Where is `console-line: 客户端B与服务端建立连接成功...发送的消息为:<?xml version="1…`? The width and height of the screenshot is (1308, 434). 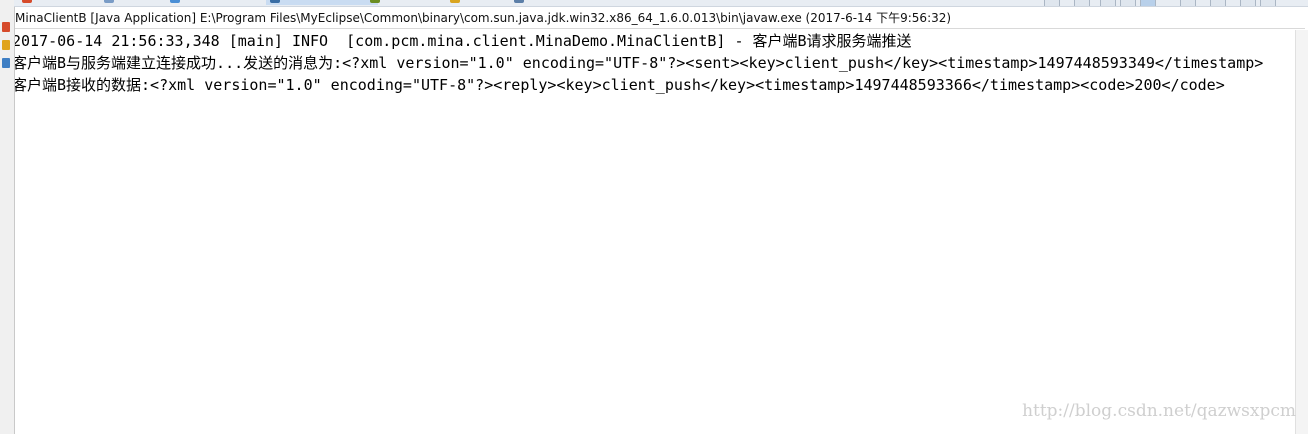 console-line: 客户端B与服务端建立连接成功...发送的消息为:<?xml version="1… is located at coordinates (639, 63).